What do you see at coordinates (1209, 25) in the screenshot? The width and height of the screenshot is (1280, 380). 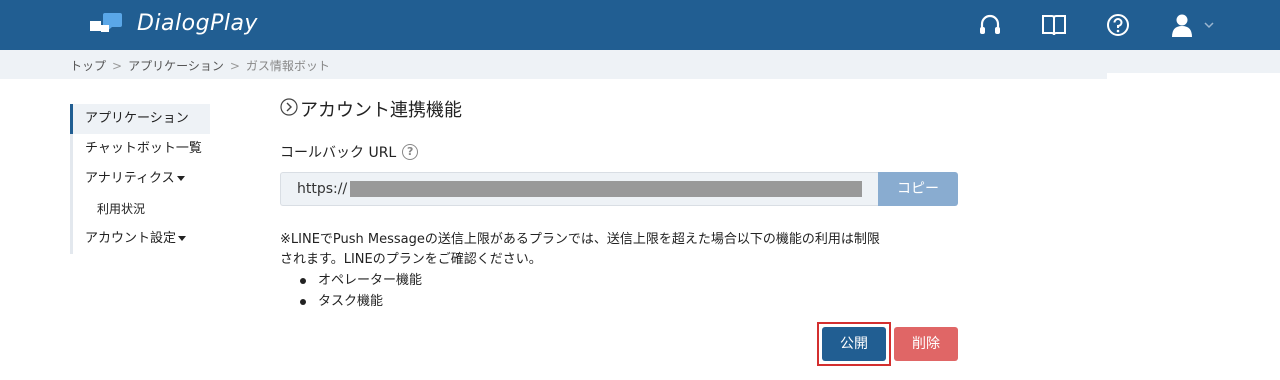 I see `chevron-down-icon` at bounding box center [1209, 25].